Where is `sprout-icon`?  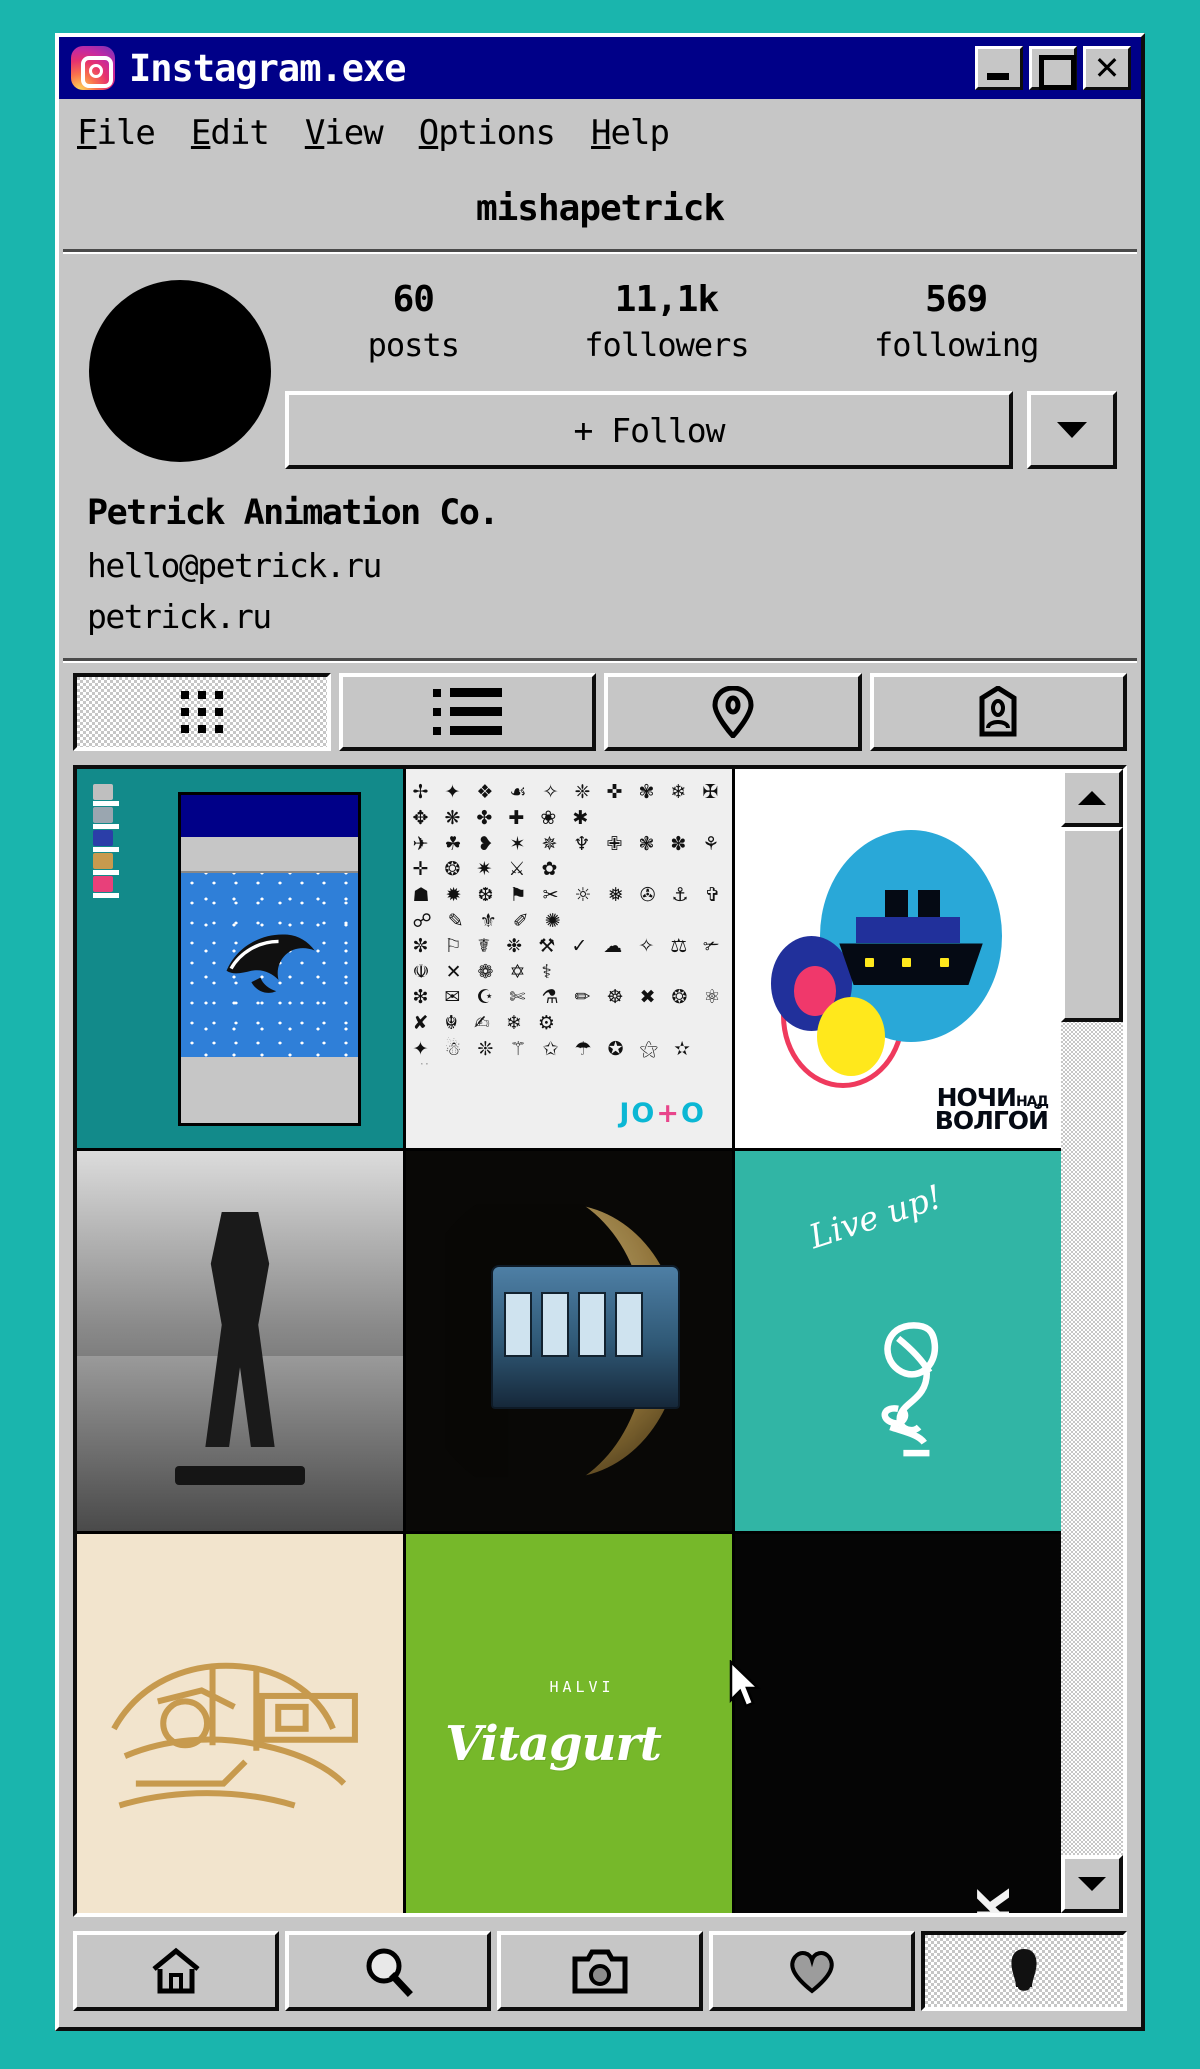
sprout-icon is located at coordinates (909, 1389).